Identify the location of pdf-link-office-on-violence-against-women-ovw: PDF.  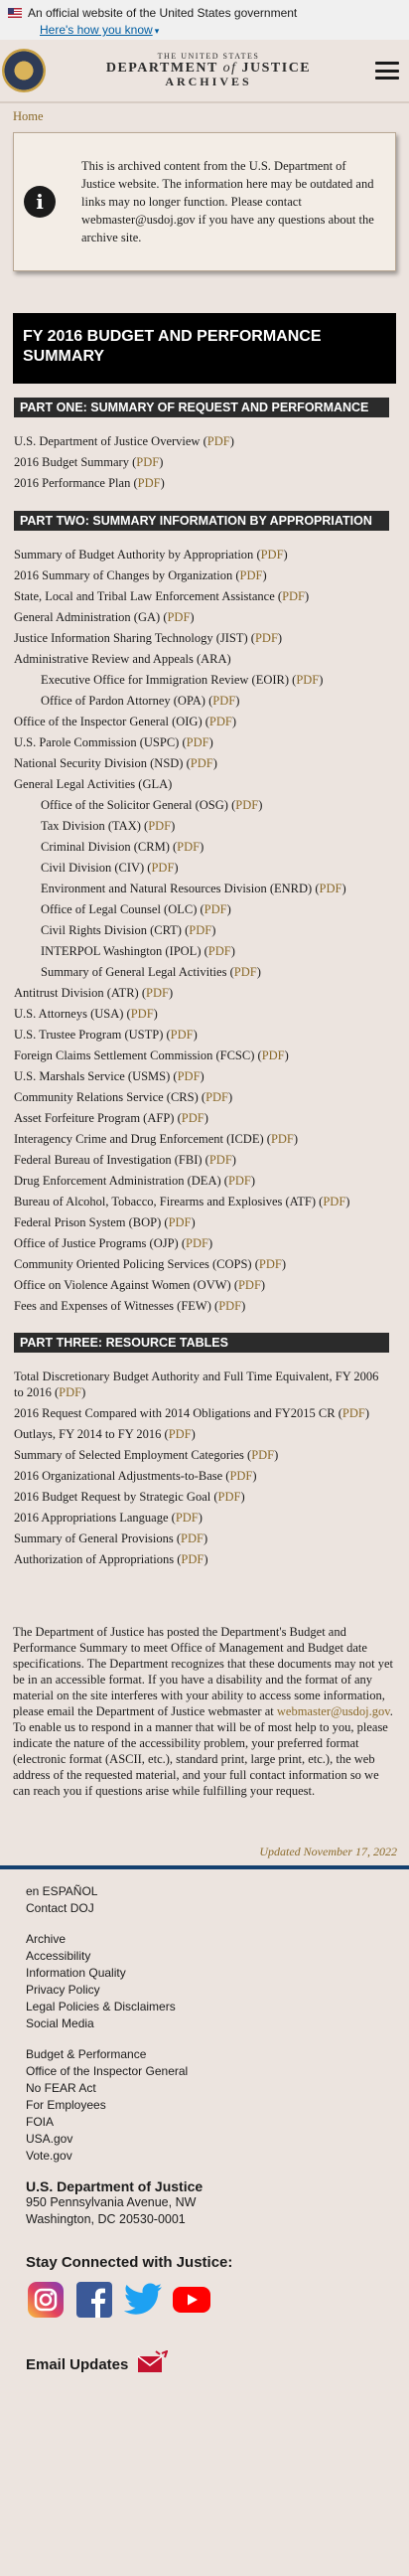
(249, 1285).